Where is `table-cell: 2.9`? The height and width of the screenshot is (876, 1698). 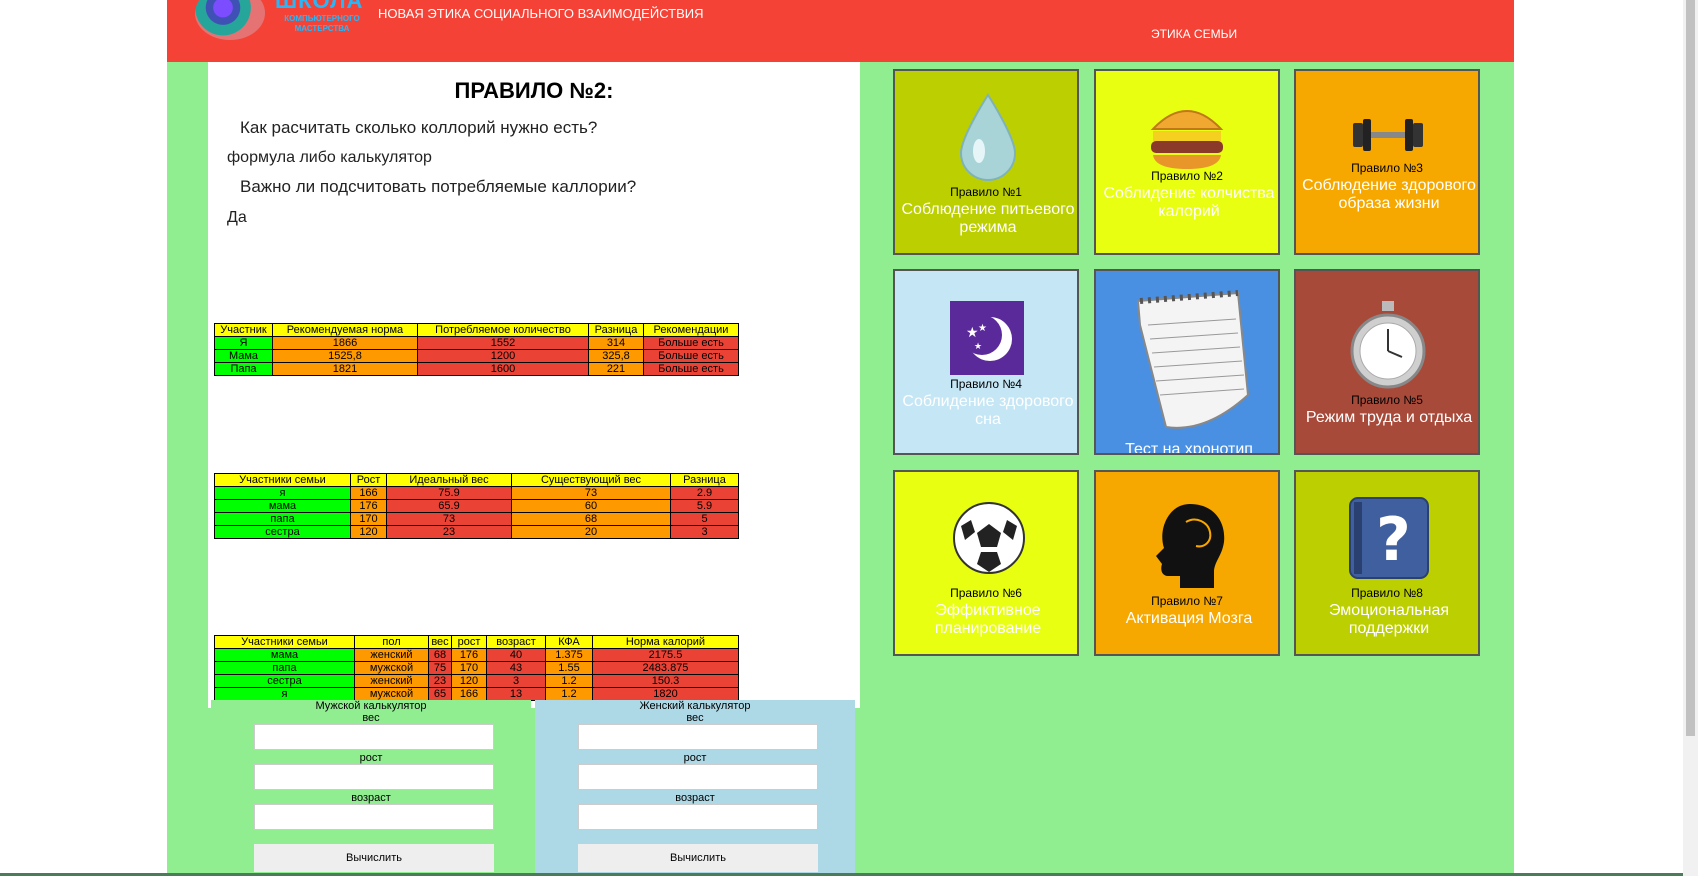
table-cell: 2.9 is located at coordinates (704, 493).